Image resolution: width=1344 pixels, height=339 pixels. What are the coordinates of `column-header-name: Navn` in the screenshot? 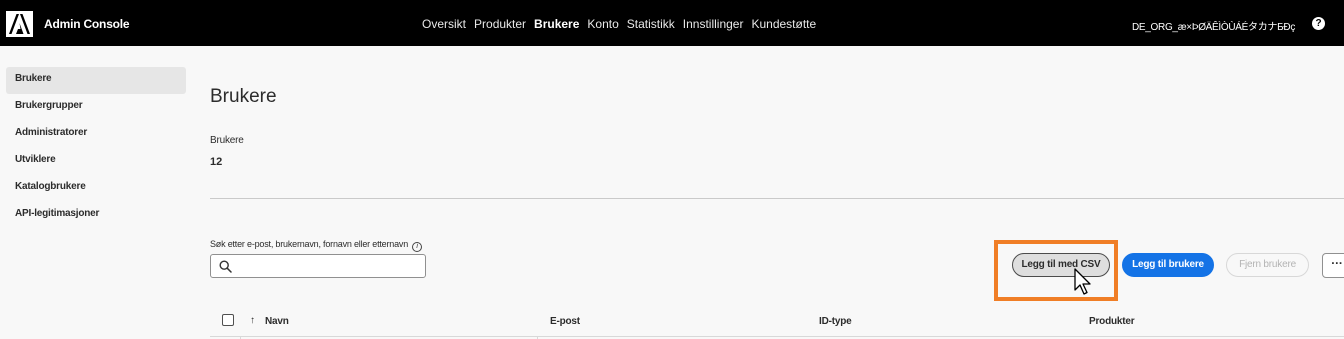 It's located at (277, 321).